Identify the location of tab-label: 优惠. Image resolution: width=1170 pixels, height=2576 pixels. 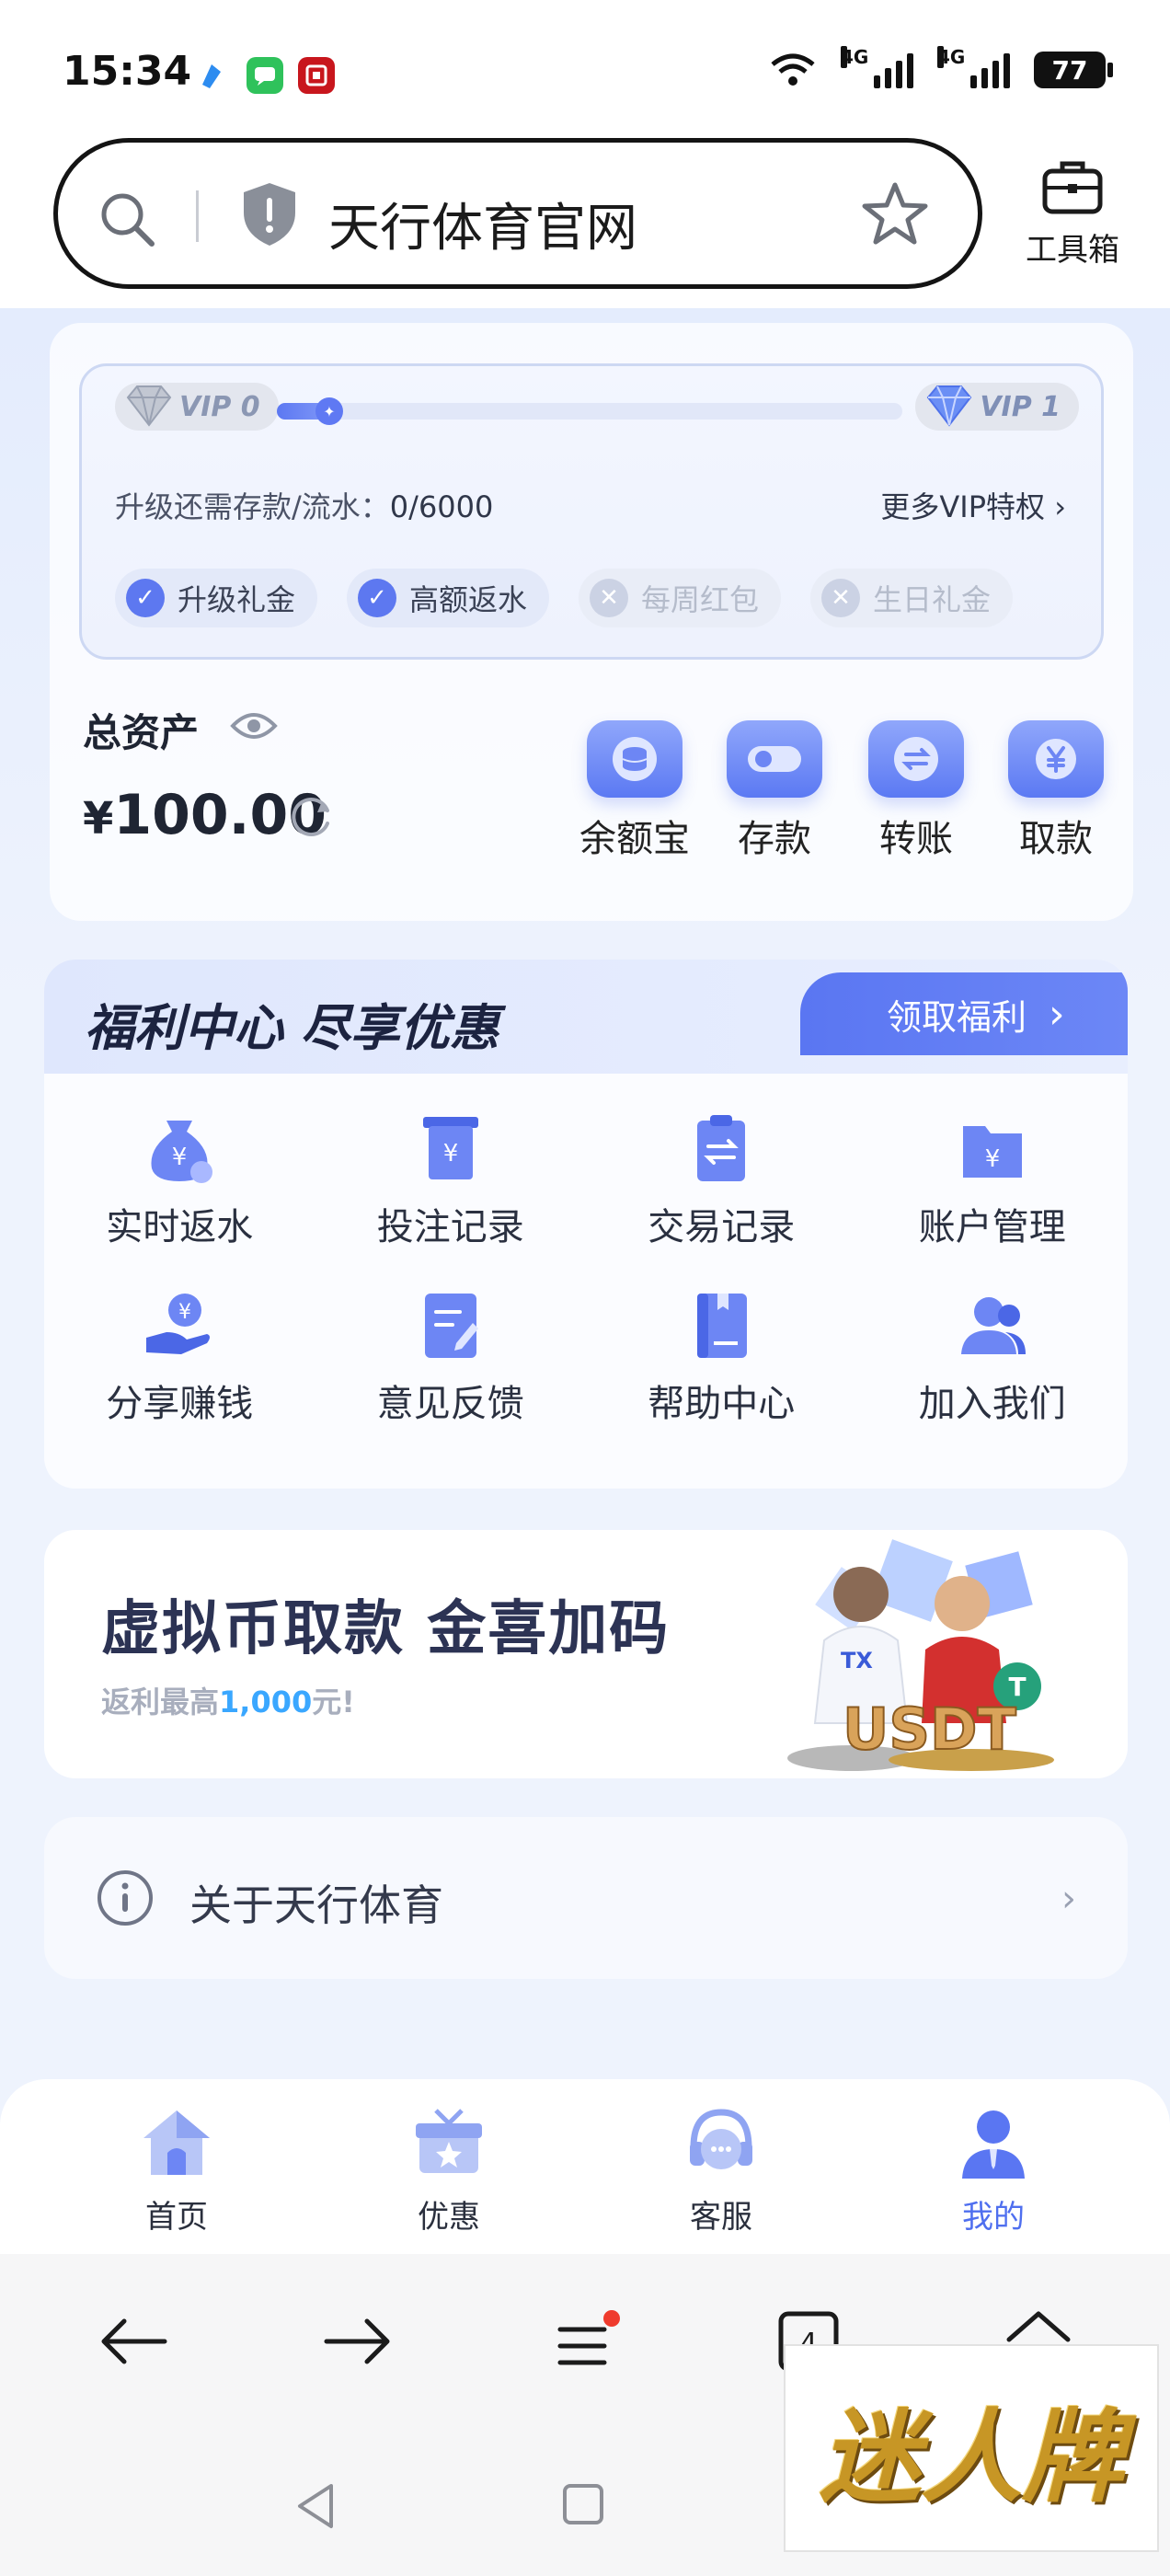
(449, 2217).